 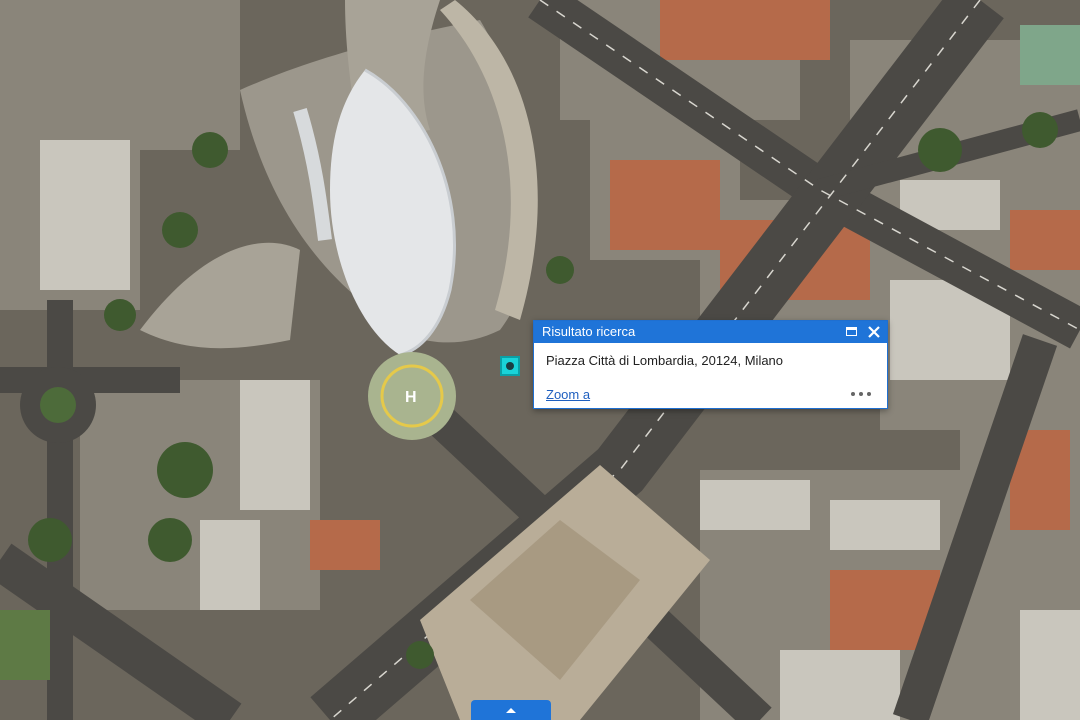 I want to click on location-marker-icon, so click(x=510, y=366).